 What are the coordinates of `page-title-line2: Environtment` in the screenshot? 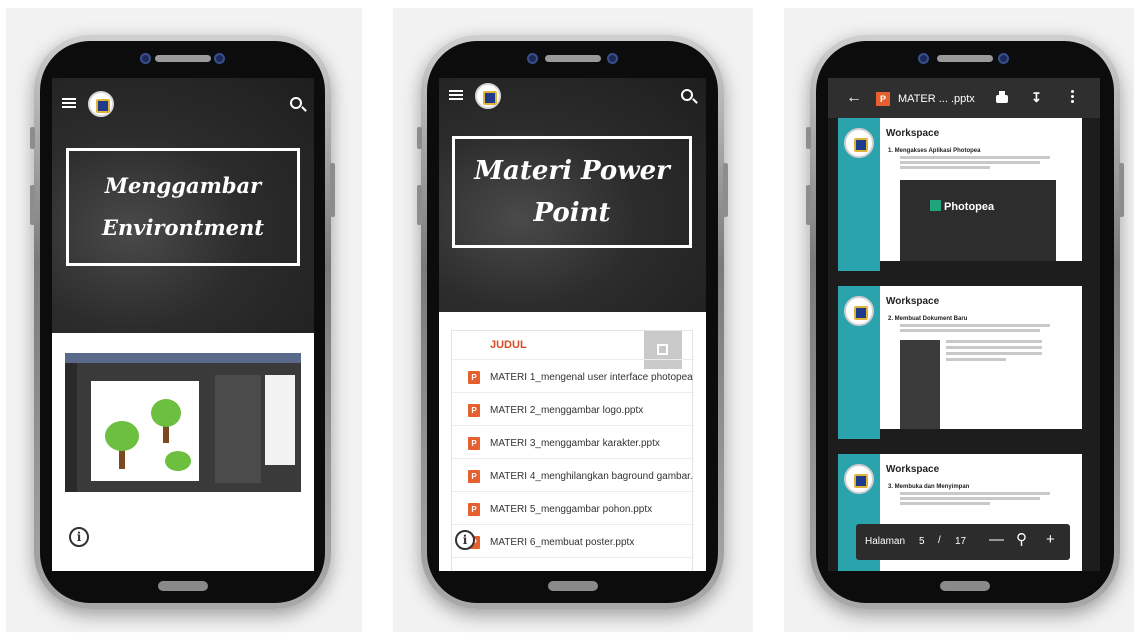 It's located at (183, 227).